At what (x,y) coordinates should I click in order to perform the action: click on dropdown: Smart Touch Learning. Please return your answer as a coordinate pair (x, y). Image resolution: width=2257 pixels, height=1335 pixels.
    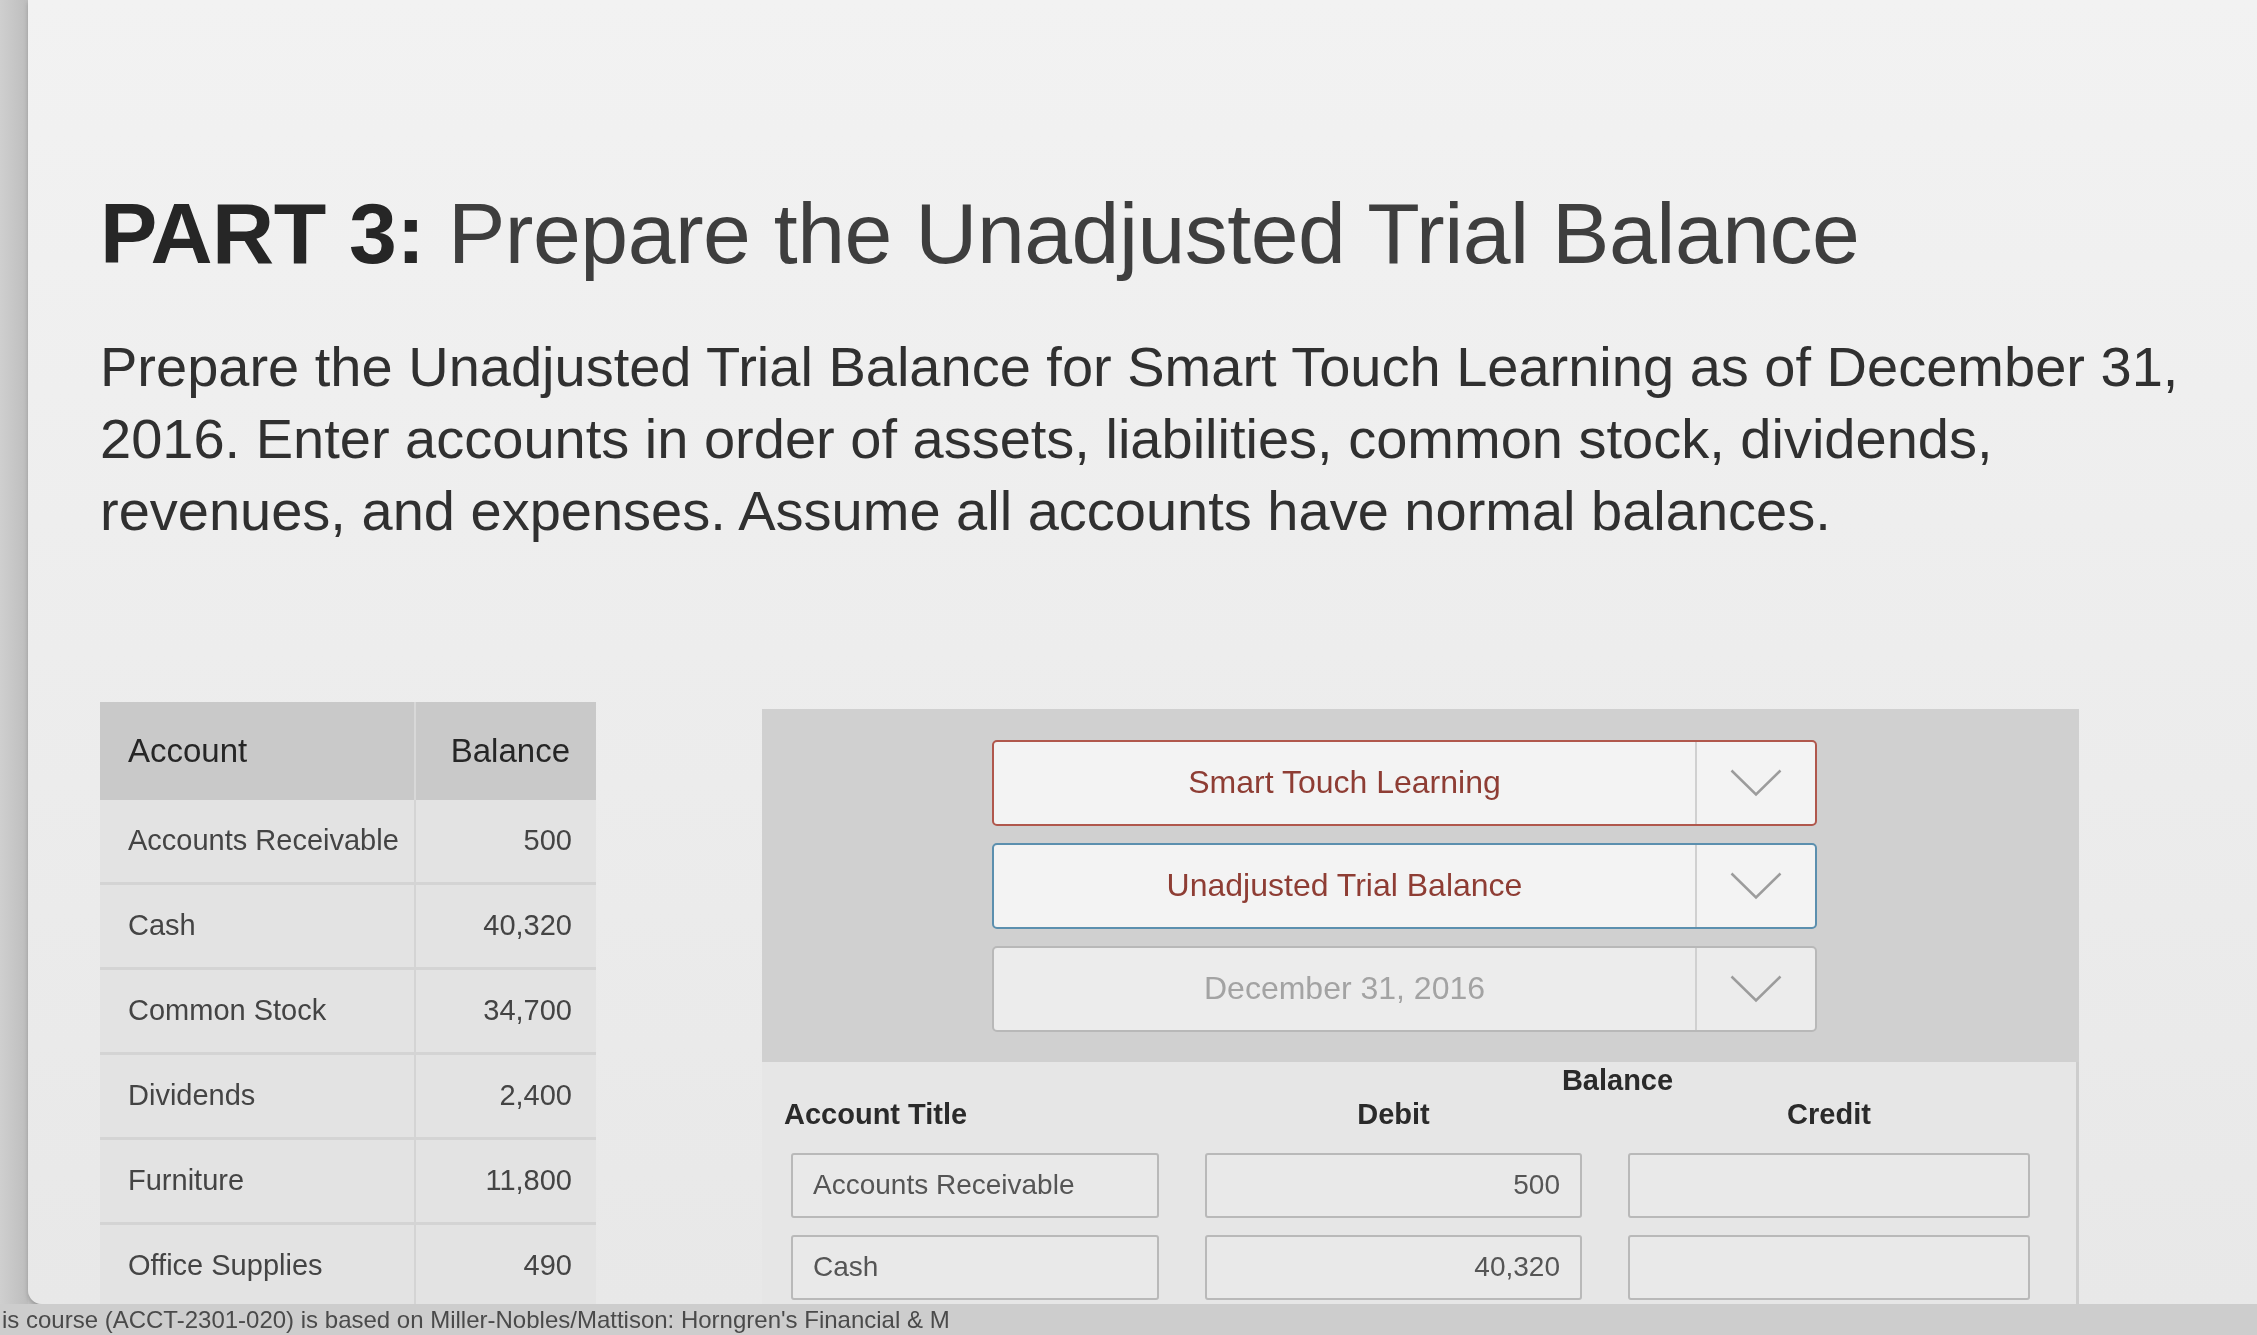
    Looking at the image, I should click on (1404, 782).